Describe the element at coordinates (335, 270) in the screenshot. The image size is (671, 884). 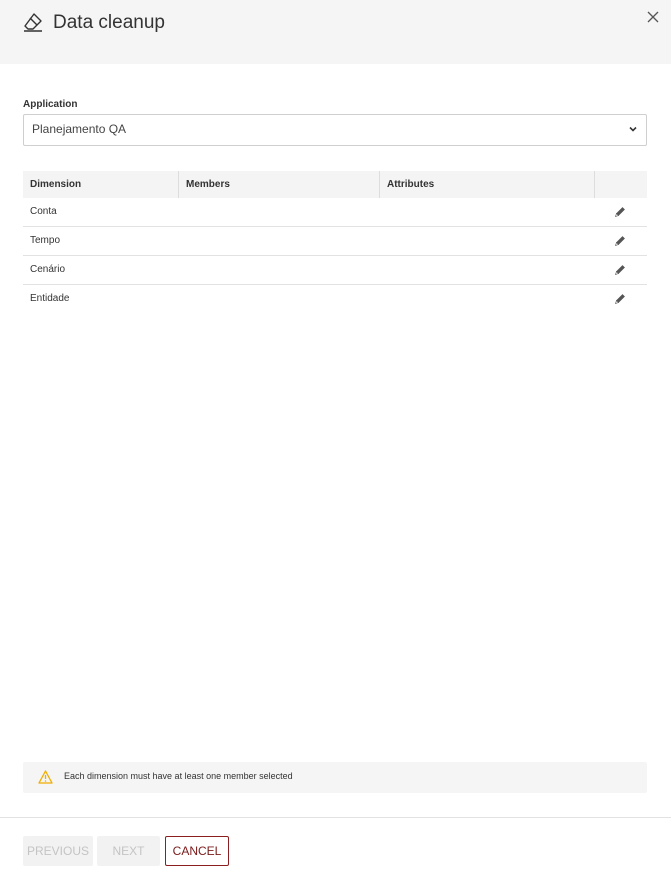
I see `table-row: Cenário` at that location.